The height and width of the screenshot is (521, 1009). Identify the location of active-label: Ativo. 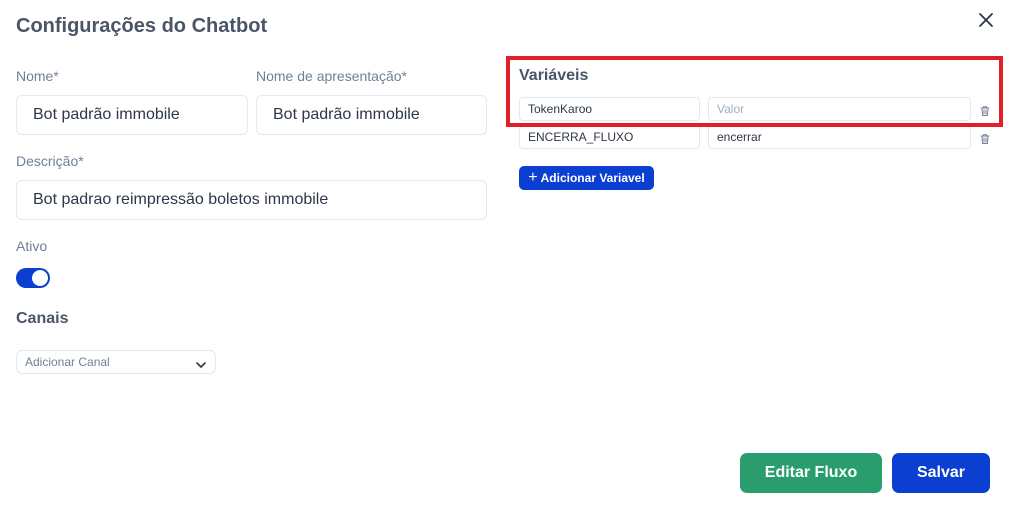
(32, 246).